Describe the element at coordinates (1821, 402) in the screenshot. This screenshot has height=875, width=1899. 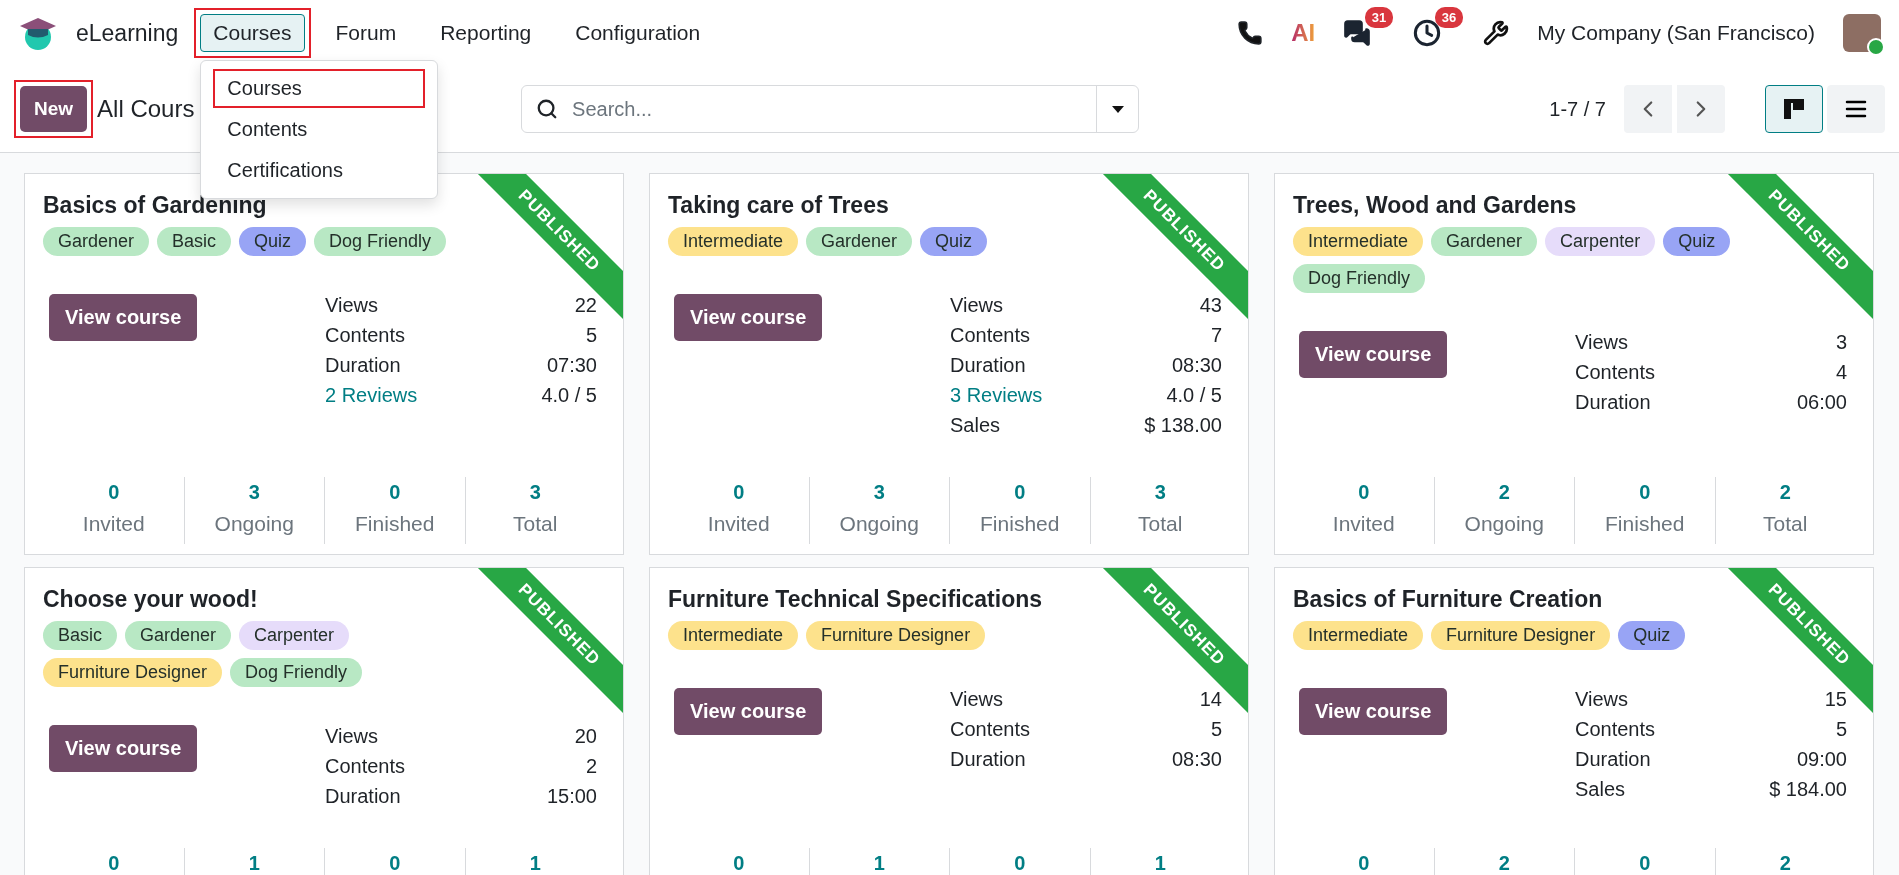
I see `stat-value: 06:00` at that location.